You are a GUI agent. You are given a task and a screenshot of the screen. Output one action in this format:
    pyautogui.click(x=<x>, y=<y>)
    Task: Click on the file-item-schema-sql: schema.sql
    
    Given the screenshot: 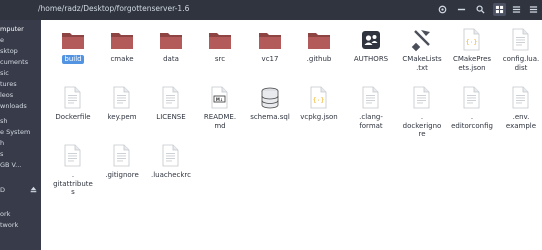 What is the action you would take?
    pyautogui.click(x=270, y=104)
    